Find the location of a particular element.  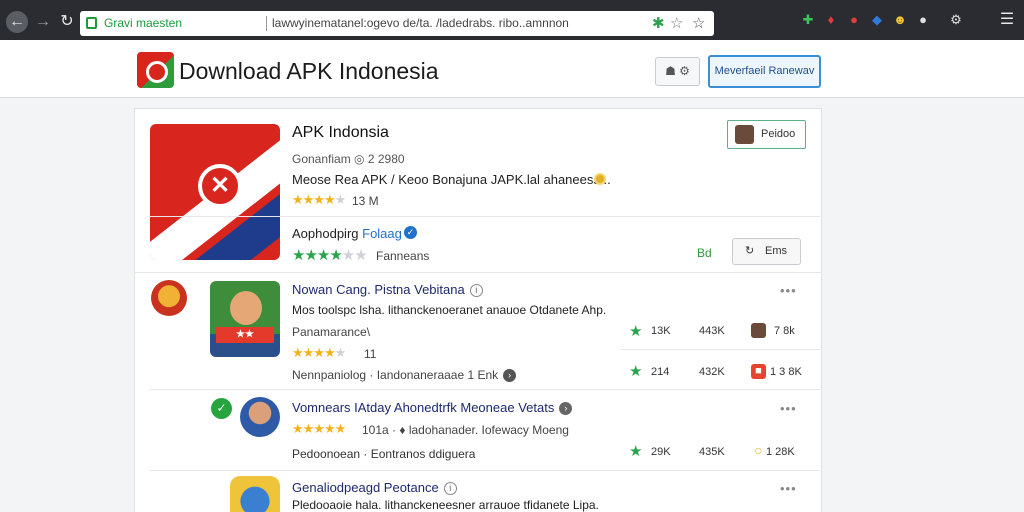

list-item-title-text: Nowan Cang. Pistna Vebitana is located at coordinates (378, 289).